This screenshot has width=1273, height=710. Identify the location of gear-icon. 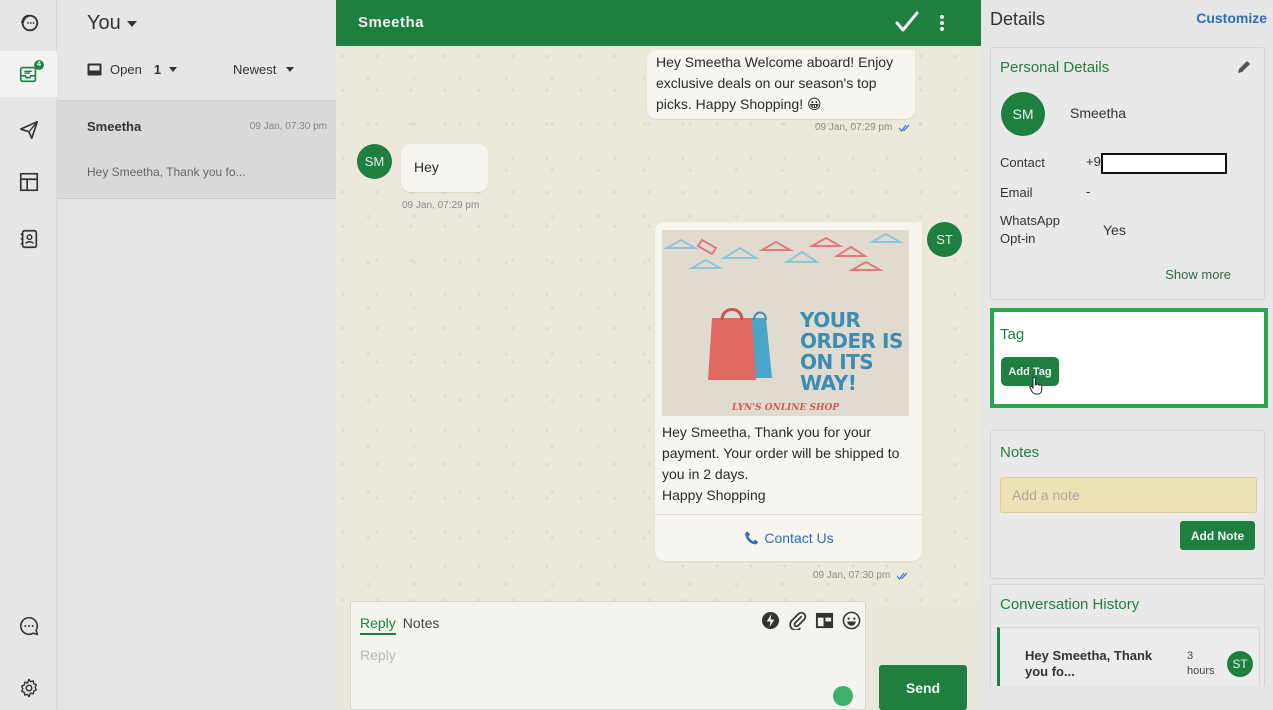
(28, 688).